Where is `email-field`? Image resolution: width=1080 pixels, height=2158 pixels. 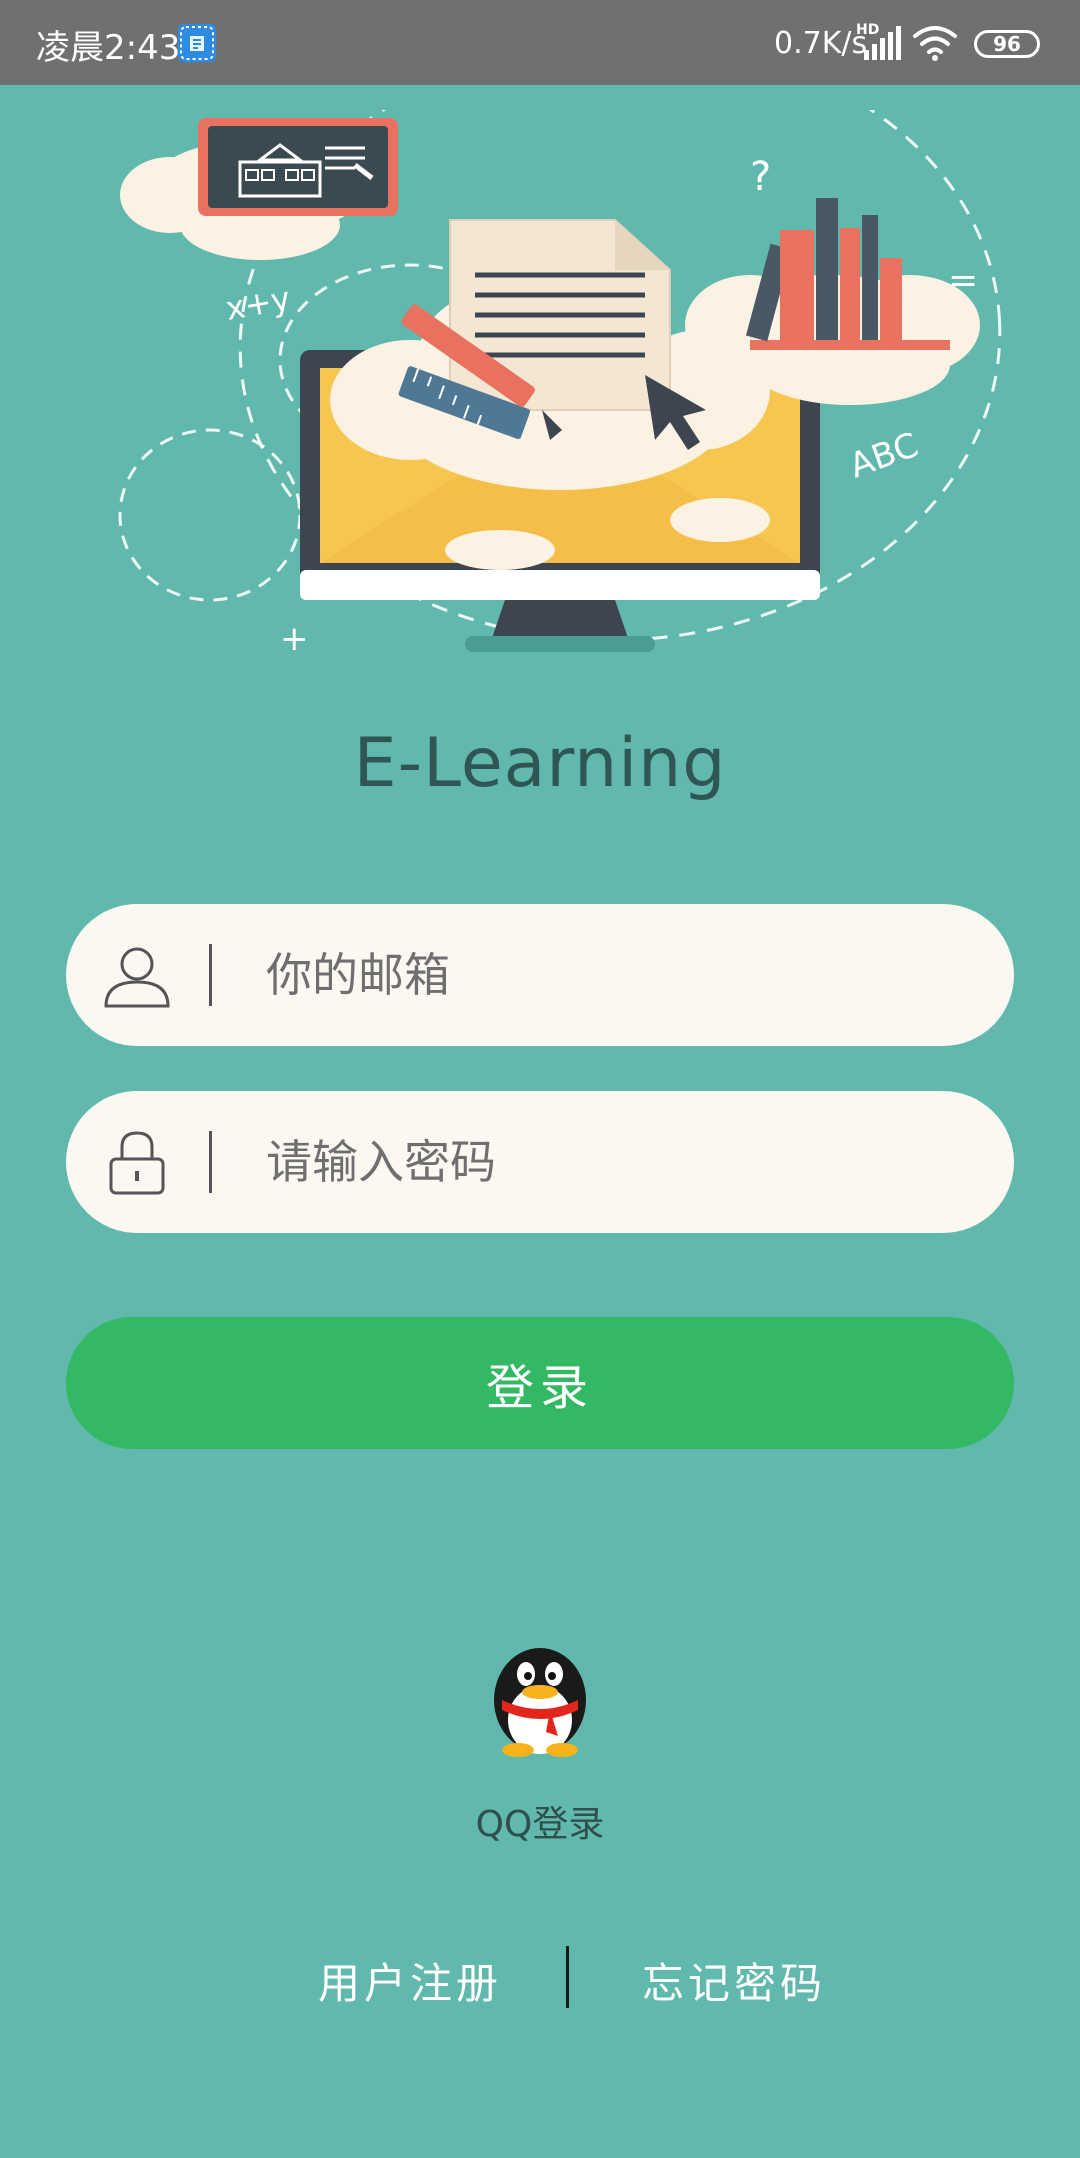
email-field is located at coordinates (540, 975).